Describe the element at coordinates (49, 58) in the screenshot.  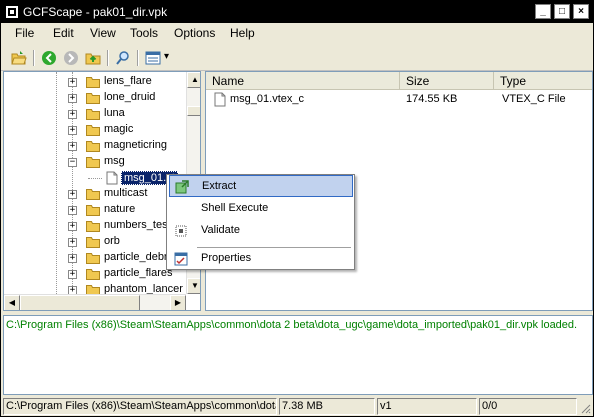
I see `back-icon` at that location.